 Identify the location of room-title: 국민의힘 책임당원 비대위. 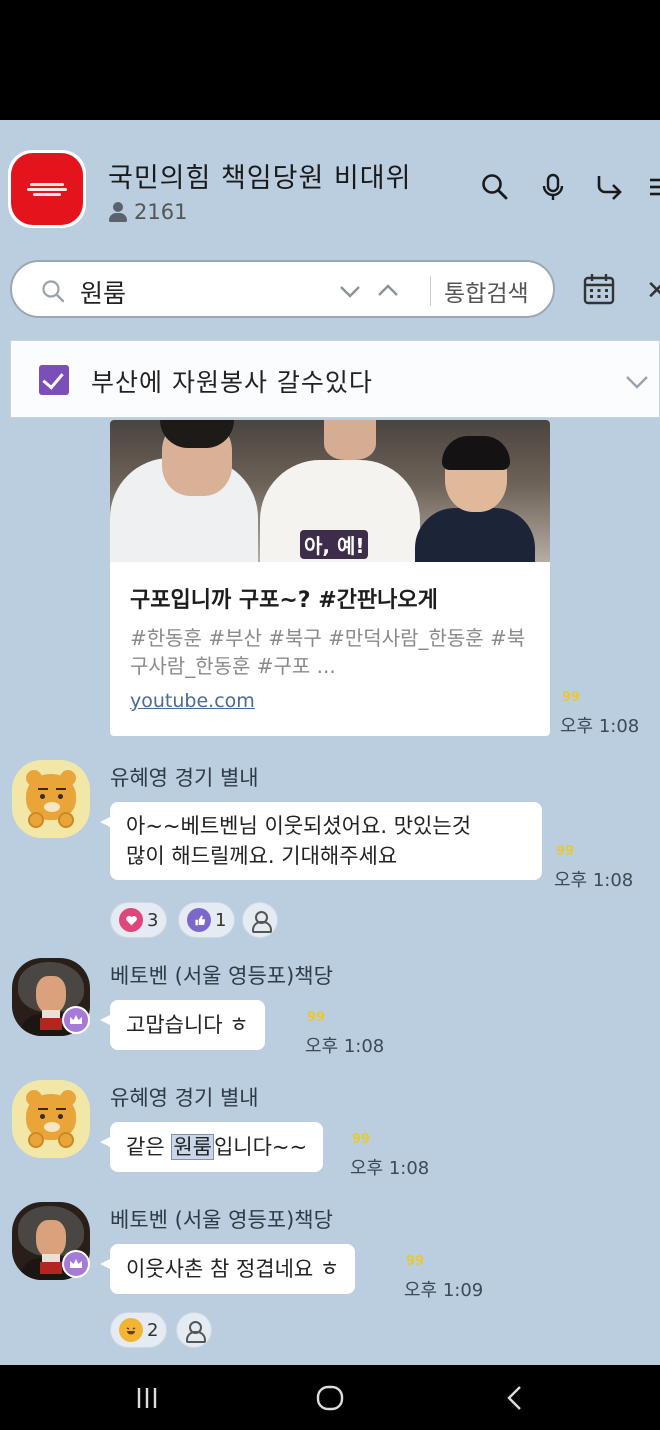
(260, 178).